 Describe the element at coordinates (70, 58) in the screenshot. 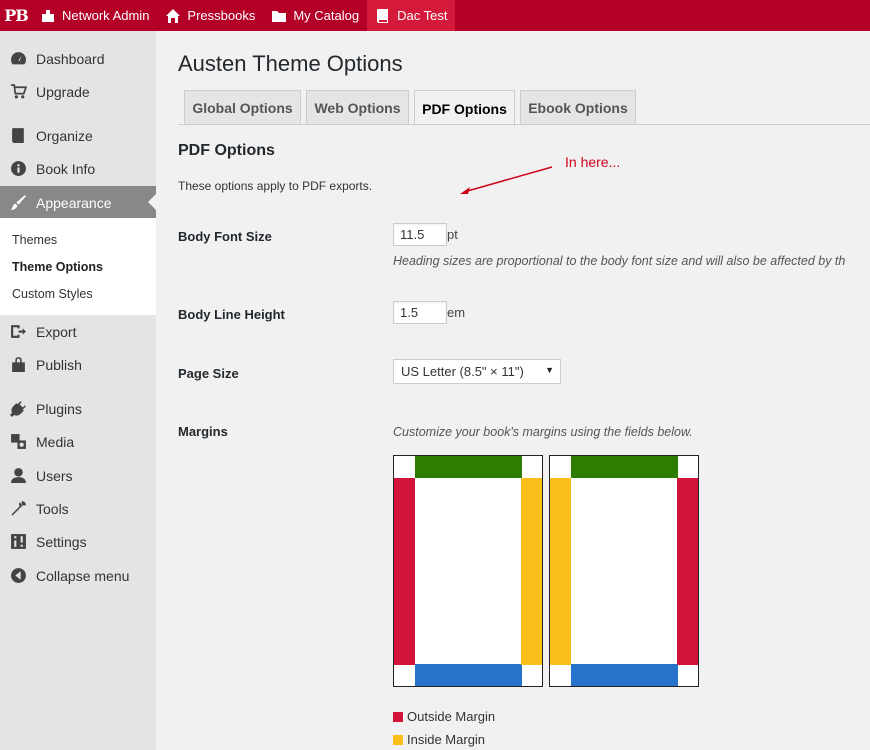

I see `sidebar-item-label: Dashboard` at that location.